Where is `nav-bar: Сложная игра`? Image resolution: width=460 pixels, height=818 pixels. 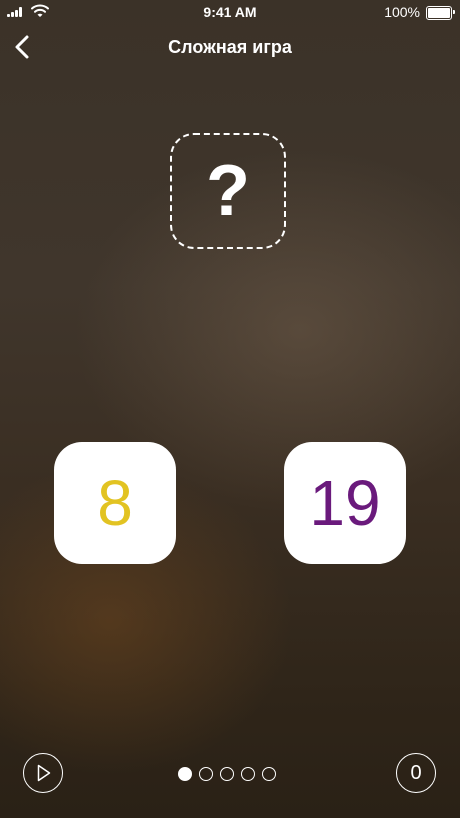
nav-bar: Сложная игра is located at coordinates (230, 47).